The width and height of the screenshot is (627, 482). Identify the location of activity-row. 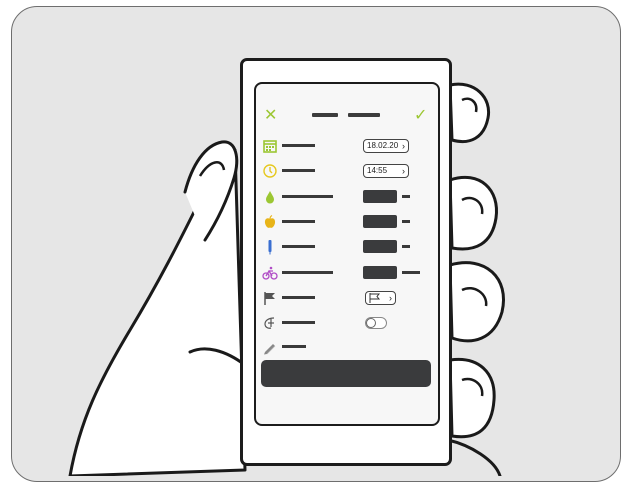
(347, 273).